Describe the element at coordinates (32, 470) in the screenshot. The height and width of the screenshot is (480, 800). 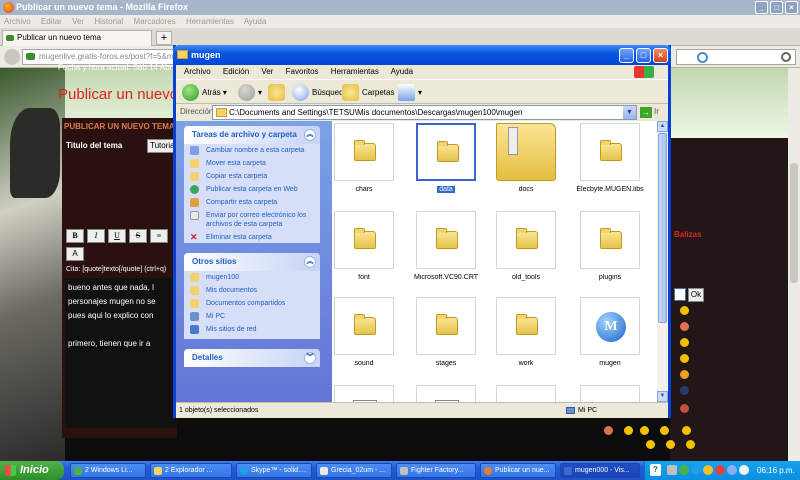
I see `start-button: Inicio` at that location.